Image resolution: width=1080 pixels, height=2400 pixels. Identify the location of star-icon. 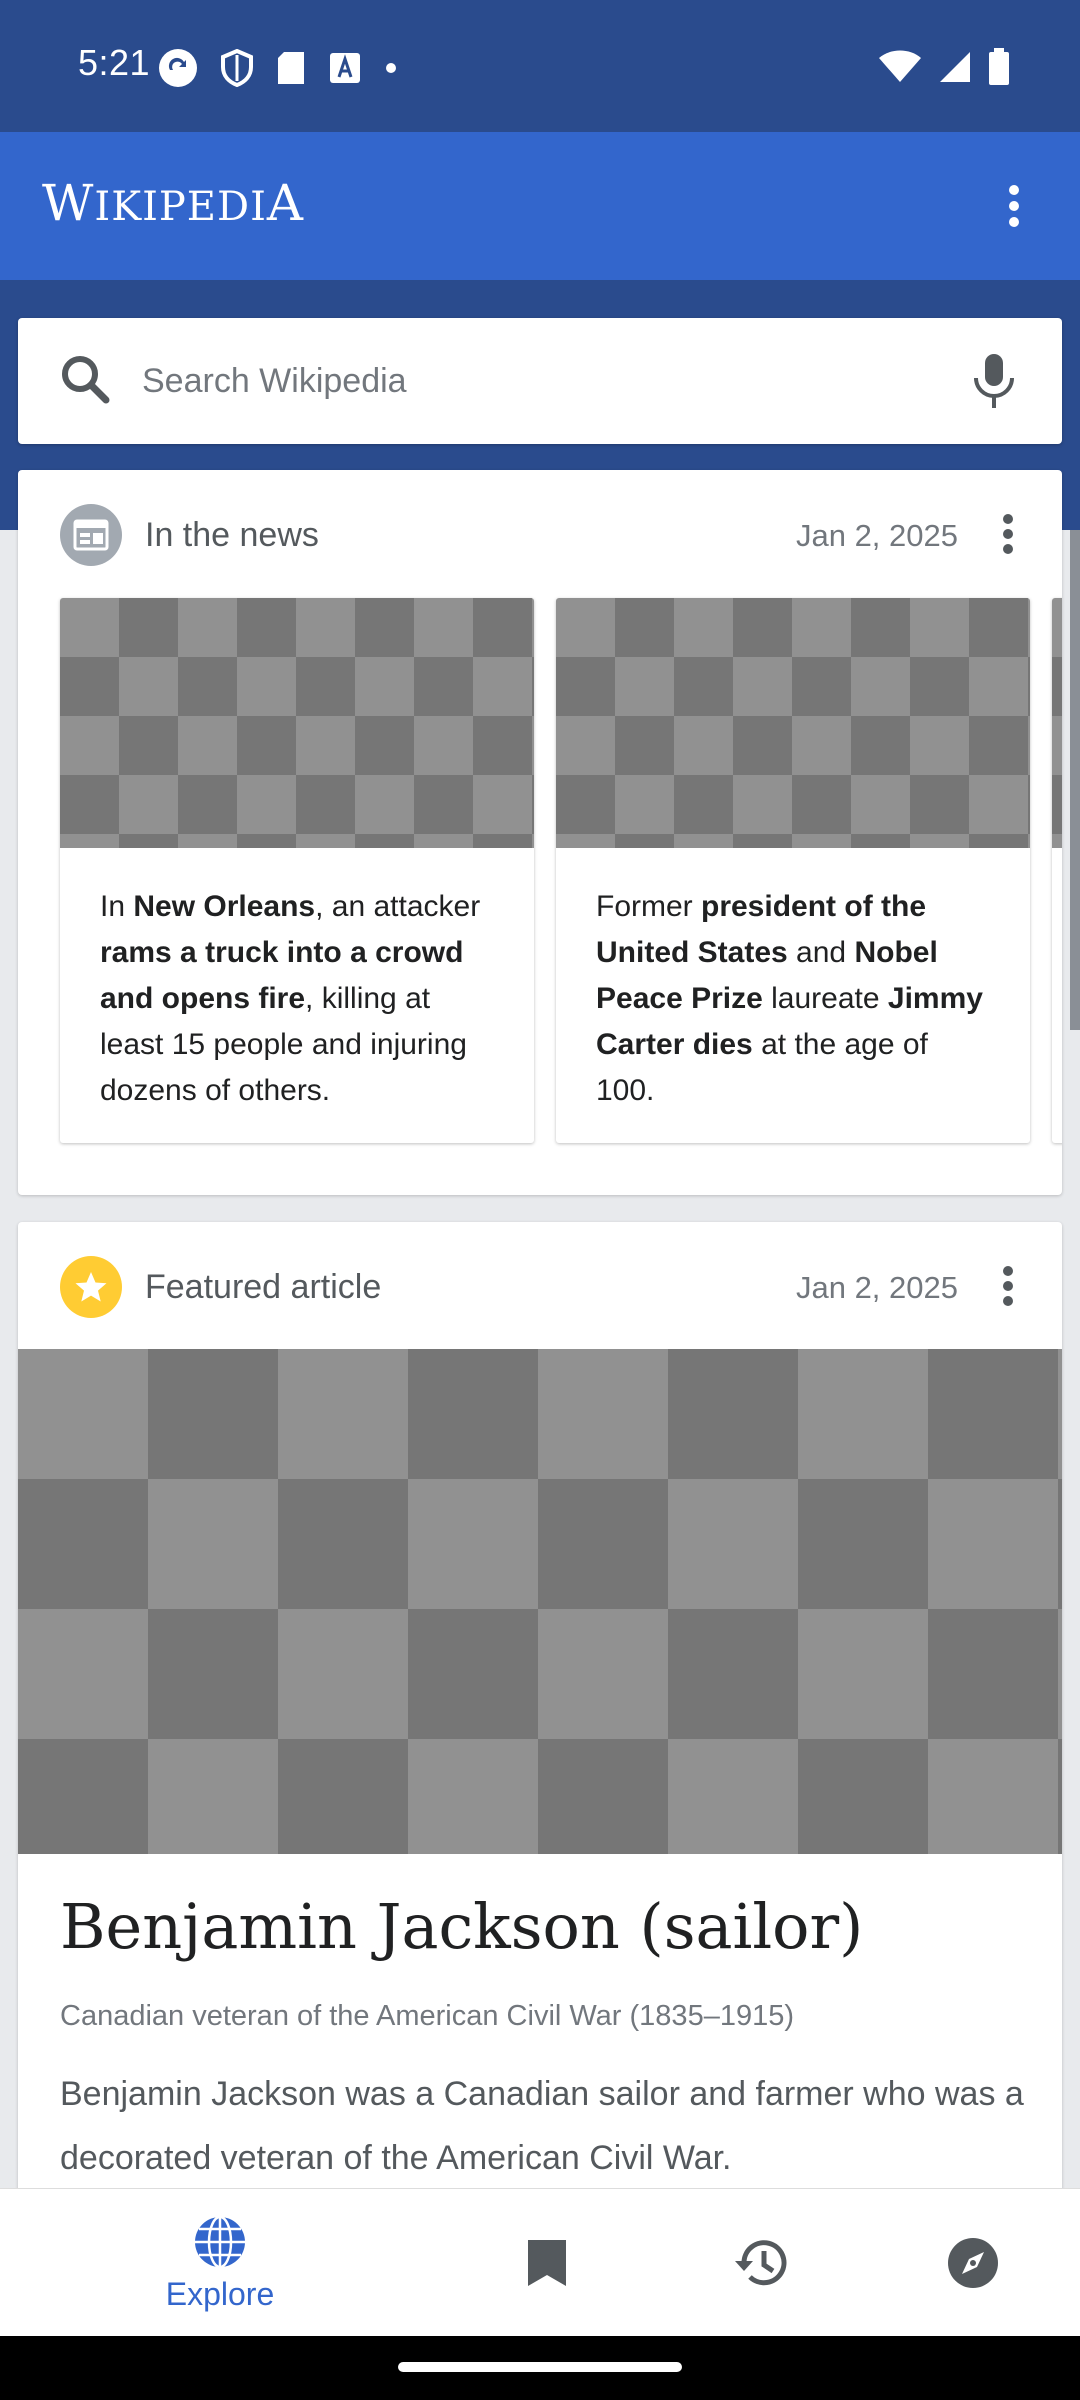
(91, 1287).